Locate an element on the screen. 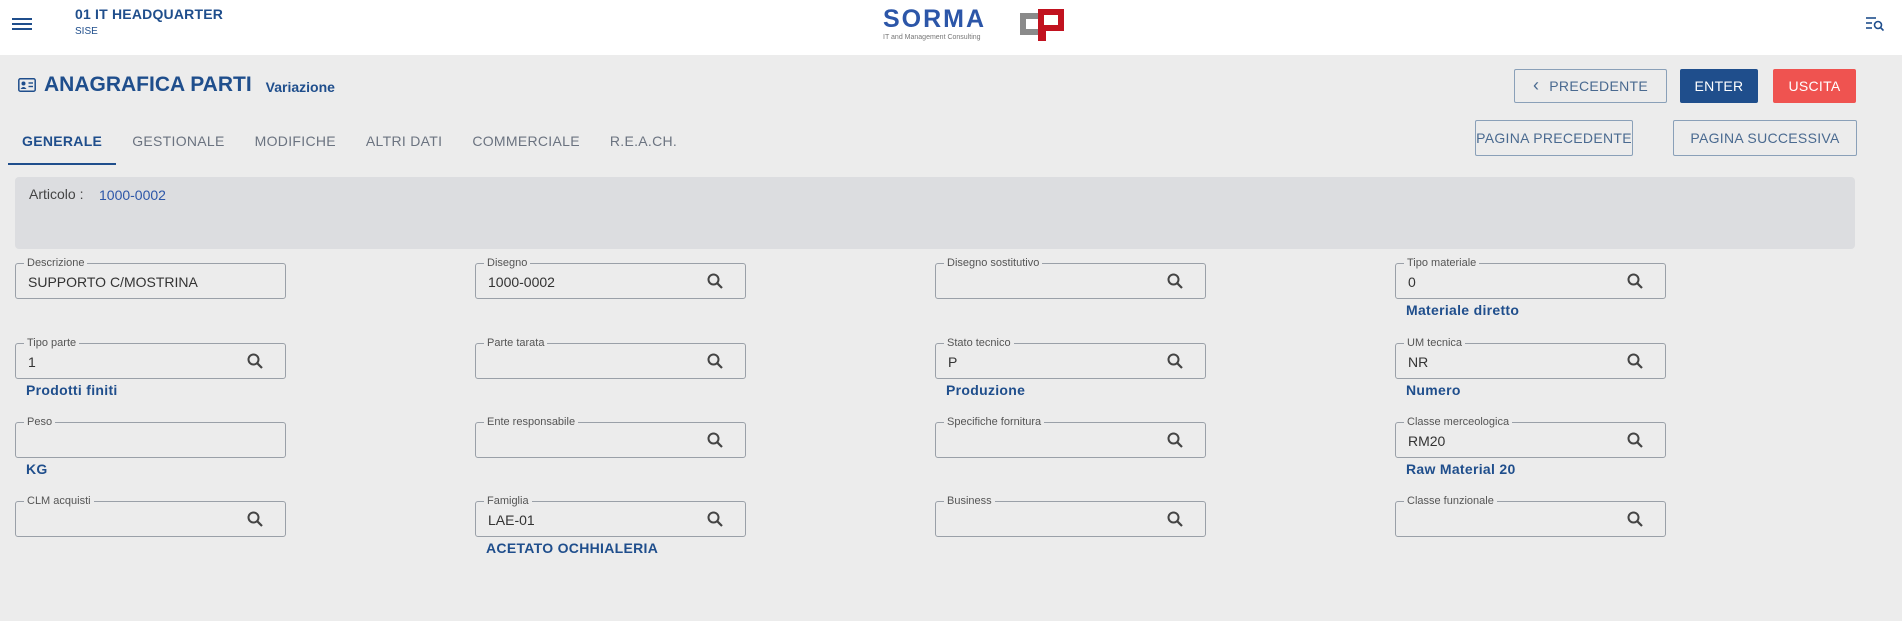 This screenshot has width=1902, height=621. field-label: Tipo parte is located at coordinates (52, 343).